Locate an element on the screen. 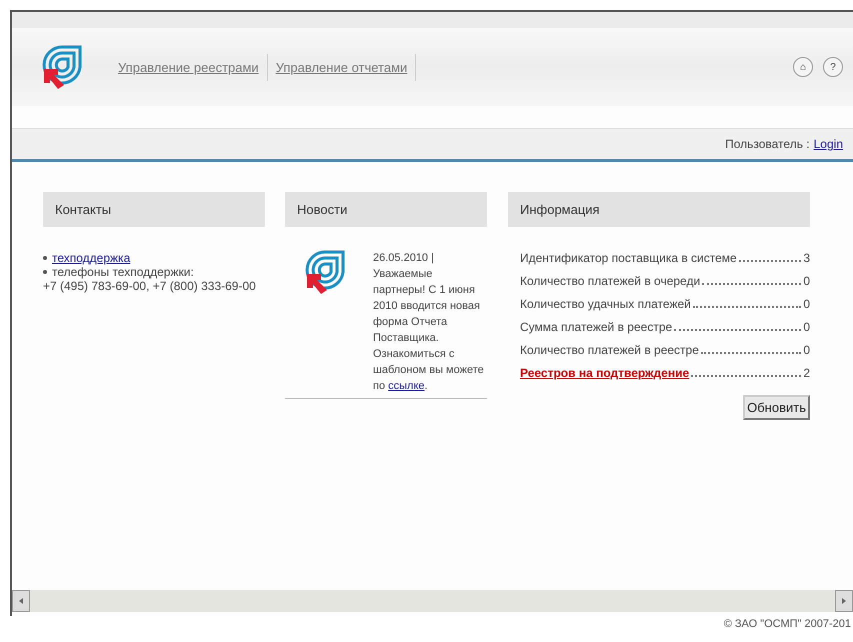 This screenshot has width=853, height=642. info-label: Количество платежей в очереди is located at coordinates (610, 281).